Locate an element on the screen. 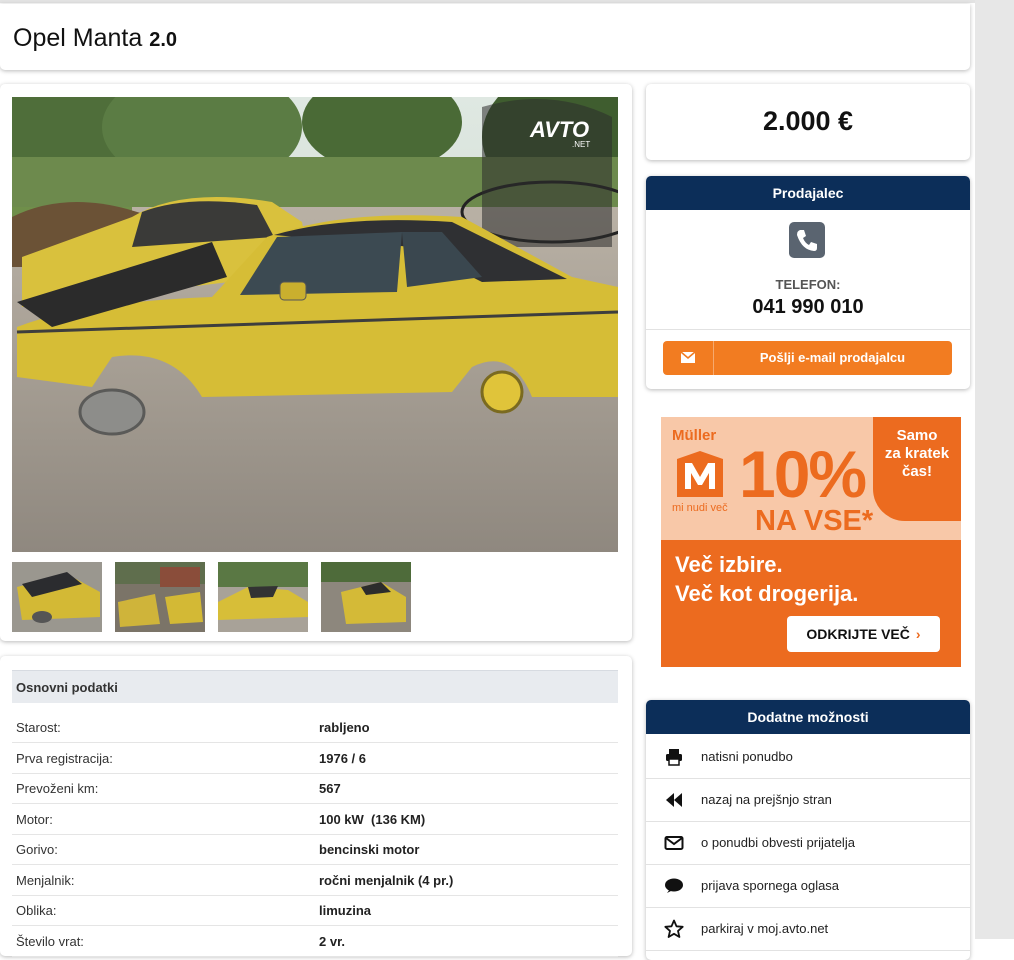 The width and height of the screenshot is (1014, 960). printer-icon is located at coordinates (674, 757).